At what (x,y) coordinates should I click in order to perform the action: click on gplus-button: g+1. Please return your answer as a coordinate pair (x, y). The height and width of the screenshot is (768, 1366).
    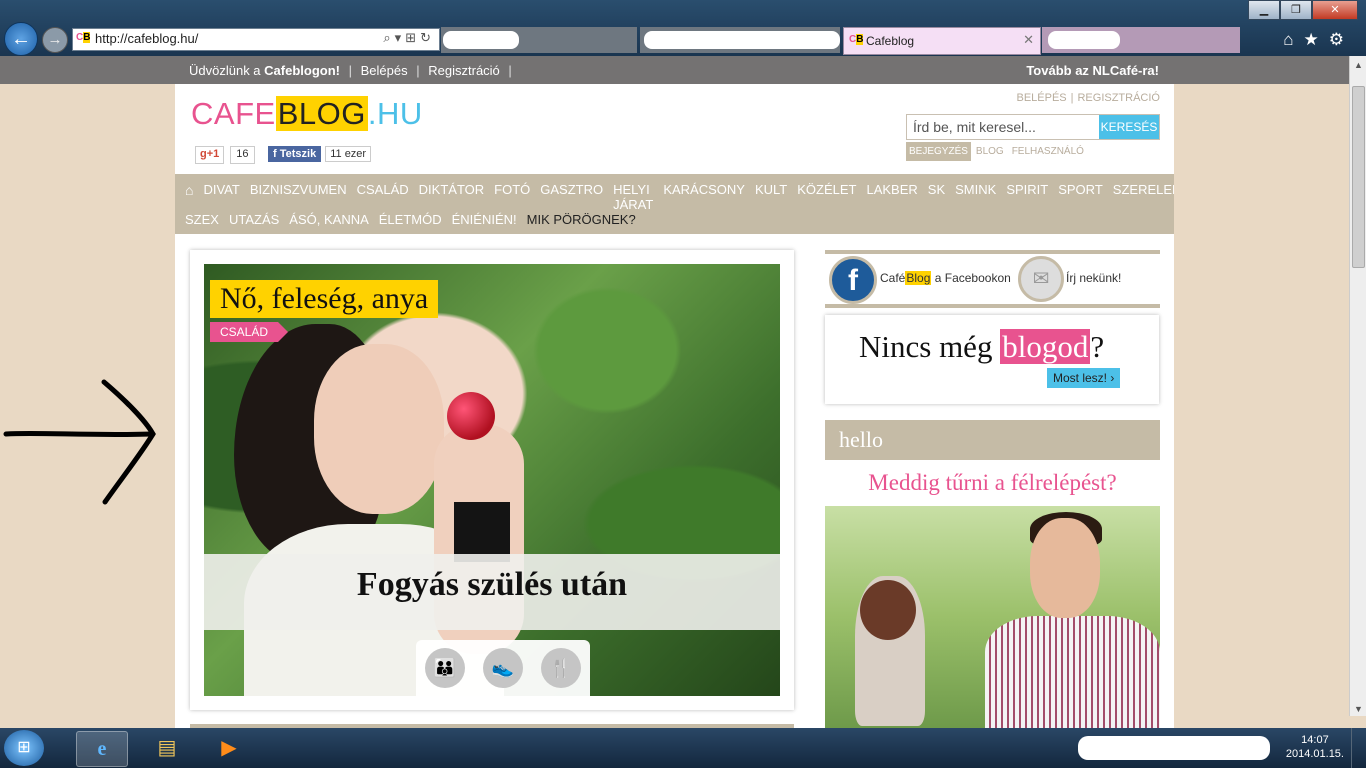
    Looking at the image, I should click on (210, 155).